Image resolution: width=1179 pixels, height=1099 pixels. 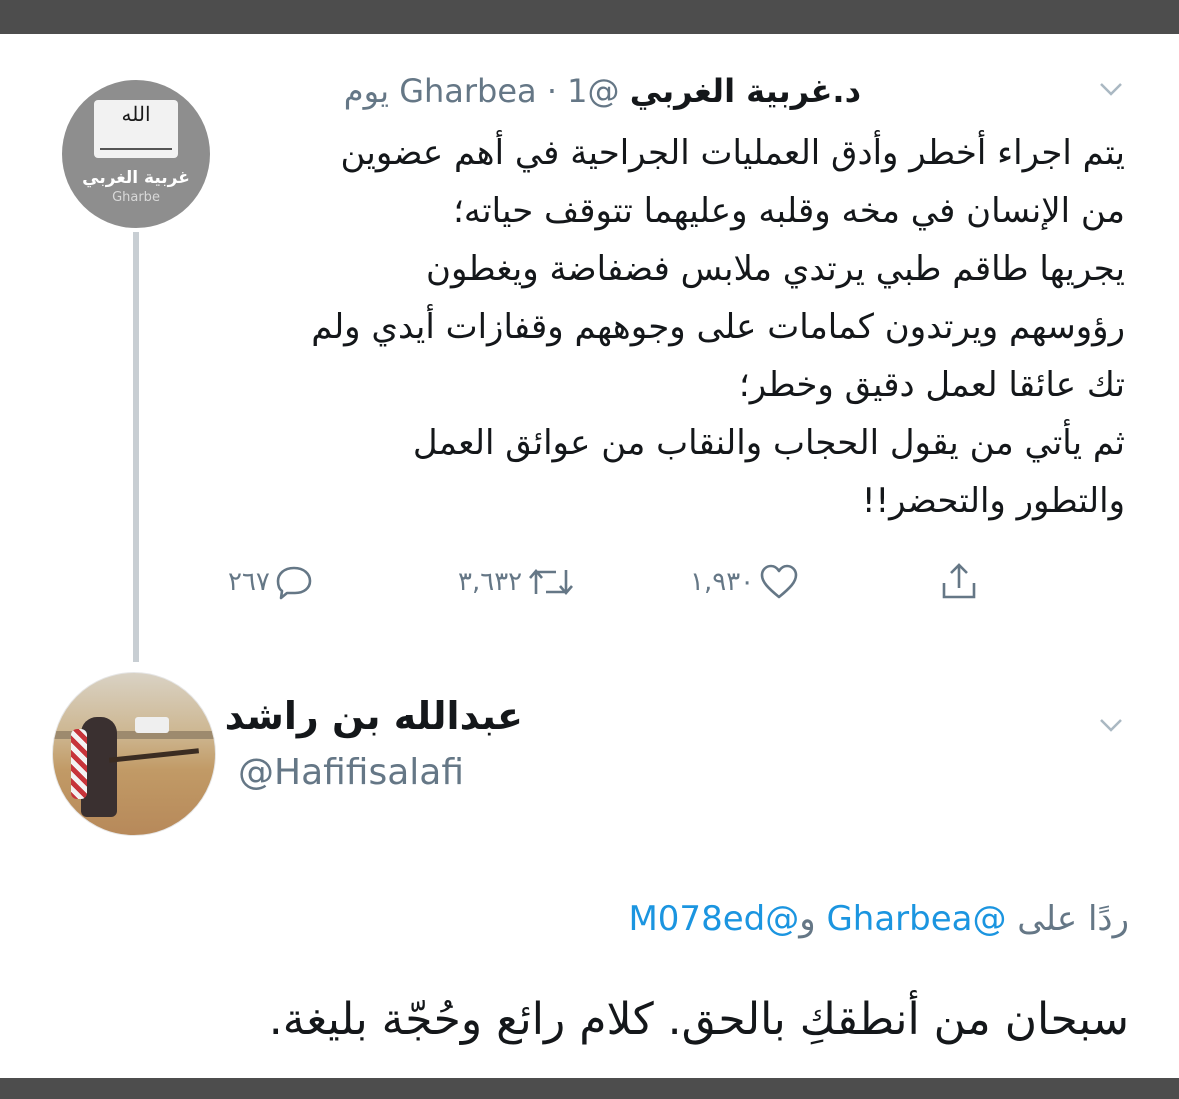 What do you see at coordinates (993, 501) in the screenshot?
I see `tweet-text-line: والتطور والتحضر!!` at bounding box center [993, 501].